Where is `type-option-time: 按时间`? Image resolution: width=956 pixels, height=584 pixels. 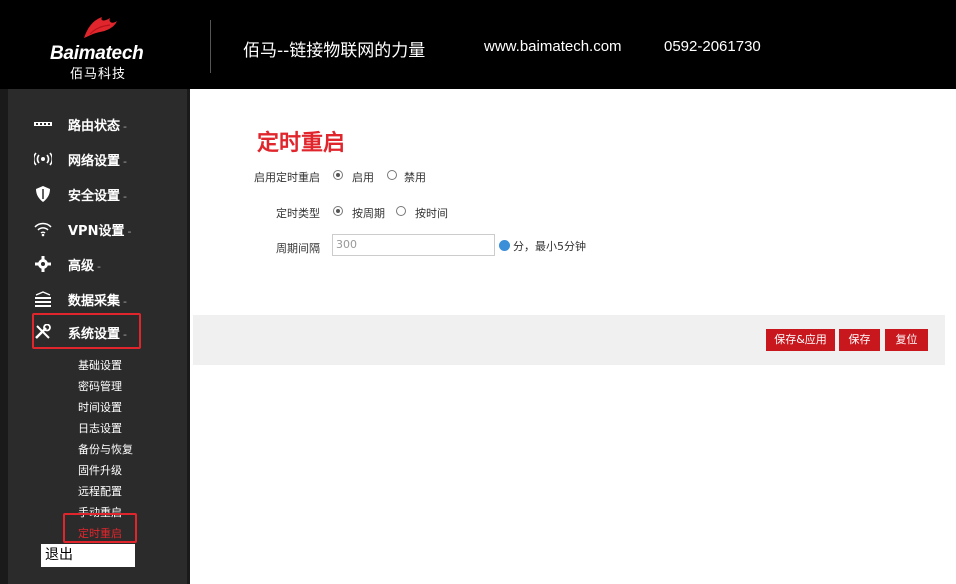
type-option-time: 按时间 is located at coordinates (431, 213).